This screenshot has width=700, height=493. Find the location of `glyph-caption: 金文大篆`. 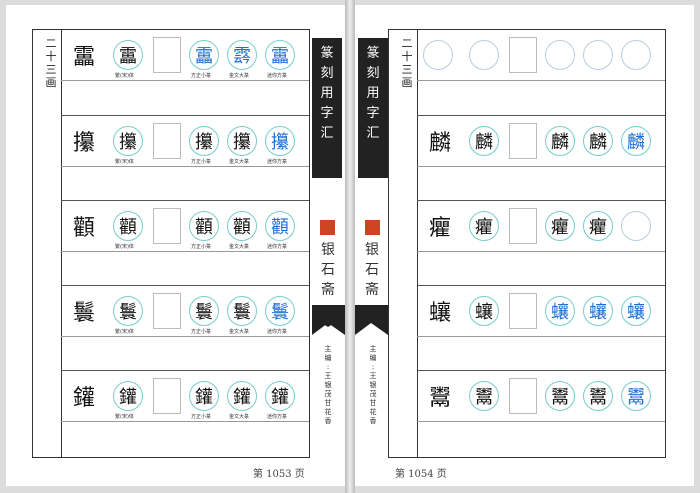

glyph-caption: 金文大篆 is located at coordinates (239, 247).